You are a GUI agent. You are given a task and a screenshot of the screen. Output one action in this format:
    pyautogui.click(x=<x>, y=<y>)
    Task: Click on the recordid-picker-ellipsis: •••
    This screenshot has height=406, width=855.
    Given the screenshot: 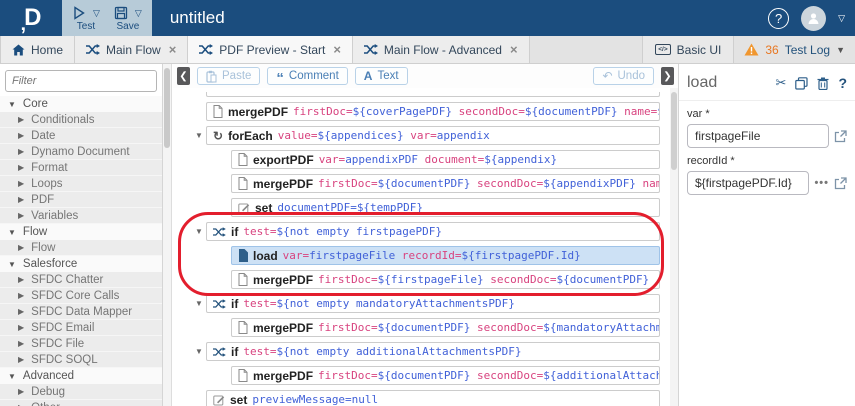 What is the action you would take?
    pyautogui.click(x=821, y=183)
    